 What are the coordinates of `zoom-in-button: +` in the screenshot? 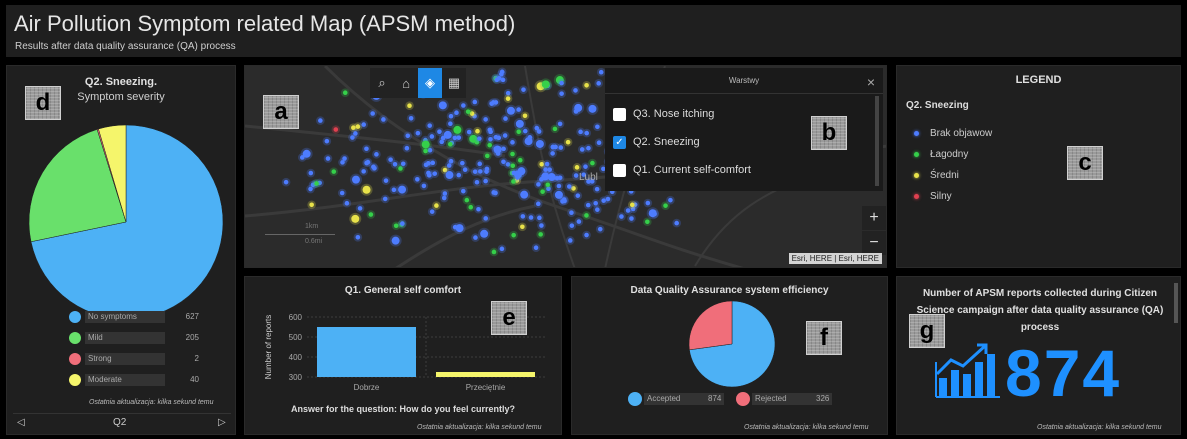 It's located at (874, 218).